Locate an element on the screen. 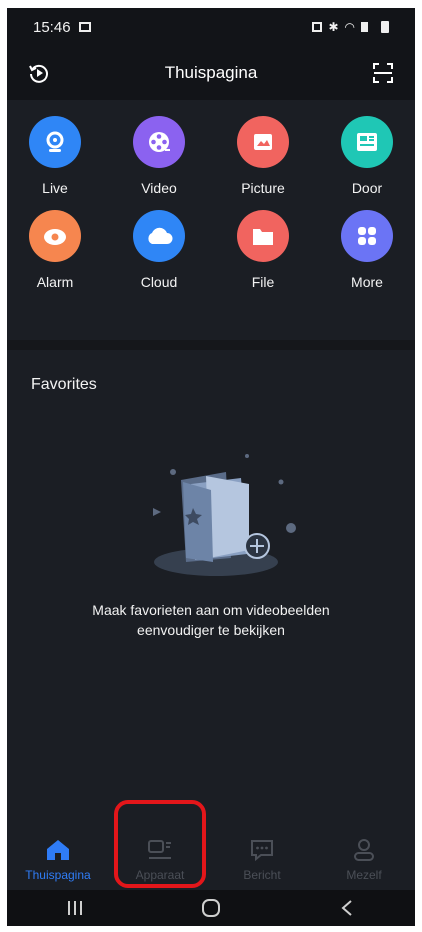  grid-label: Cloud is located at coordinates (159, 282).